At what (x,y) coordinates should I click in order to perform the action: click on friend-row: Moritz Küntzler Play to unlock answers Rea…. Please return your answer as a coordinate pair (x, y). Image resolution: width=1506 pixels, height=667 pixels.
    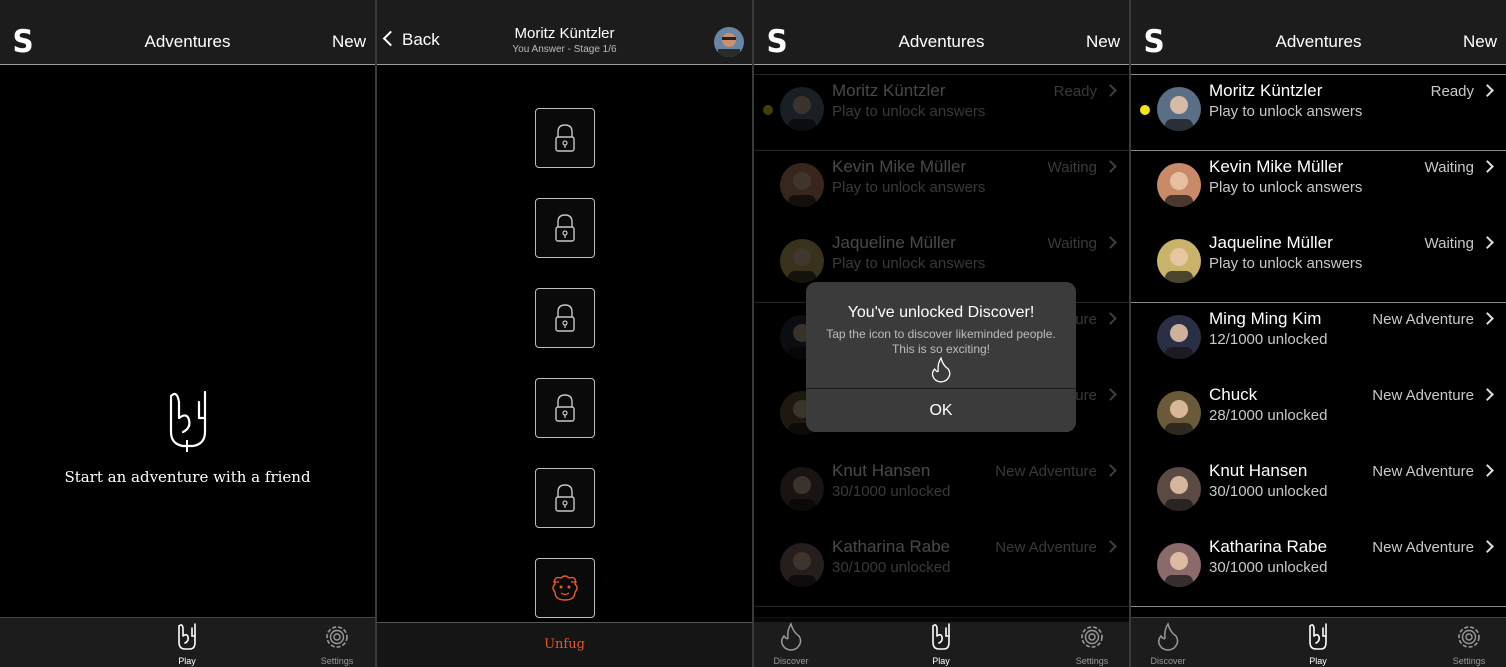
    Looking at the image, I should click on (1318, 102).